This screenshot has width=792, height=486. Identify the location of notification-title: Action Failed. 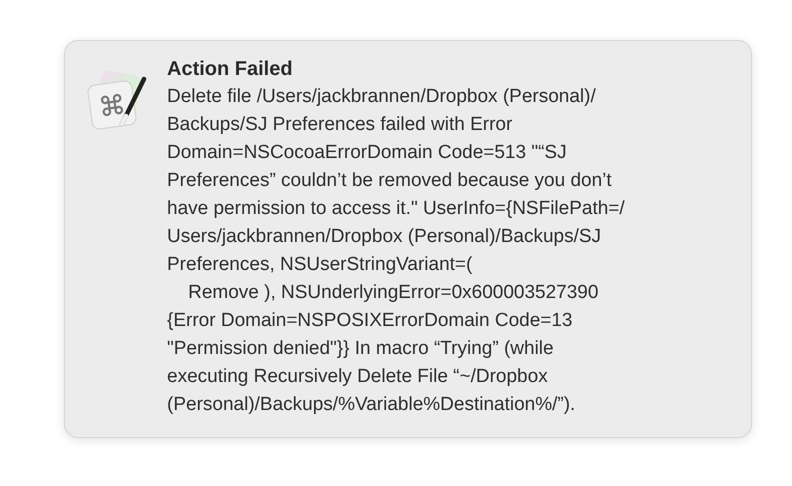
(230, 69).